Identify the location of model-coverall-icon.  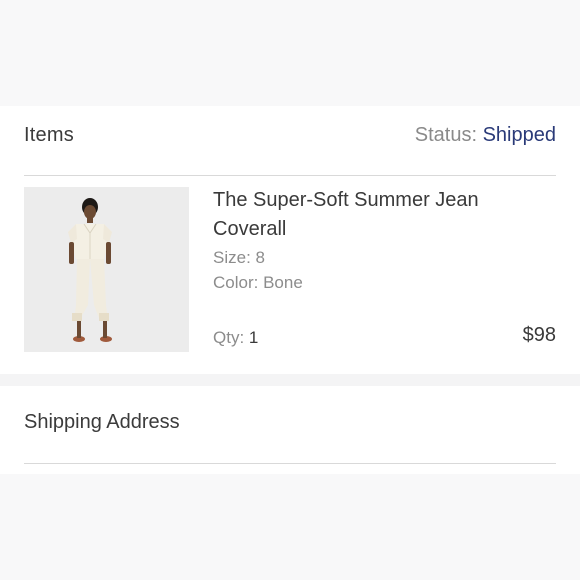
(106, 269).